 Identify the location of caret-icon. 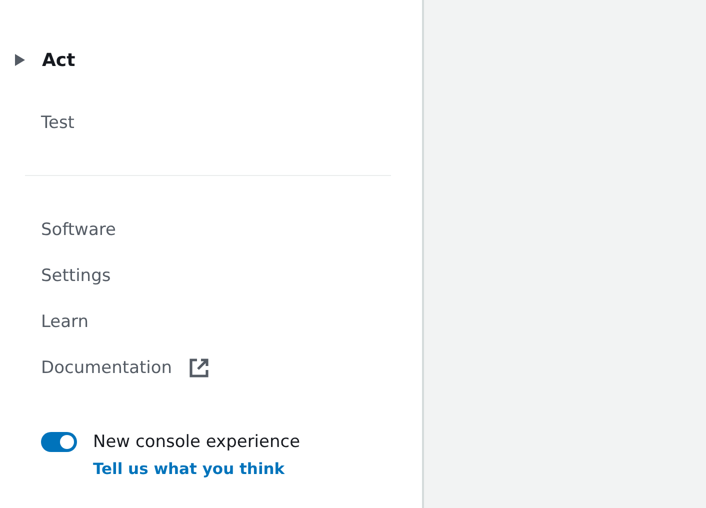
(20, 60).